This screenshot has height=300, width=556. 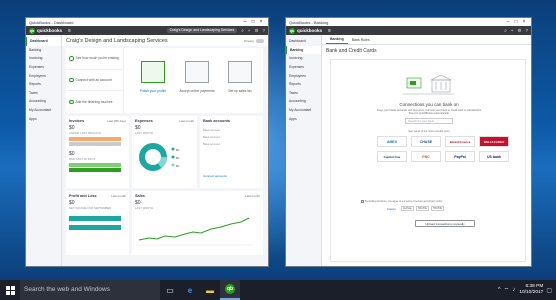 What do you see at coordinates (117, 40) in the screenshot?
I see `page-title: Craig's Design and Landscaping Services` at bounding box center [117, 40].